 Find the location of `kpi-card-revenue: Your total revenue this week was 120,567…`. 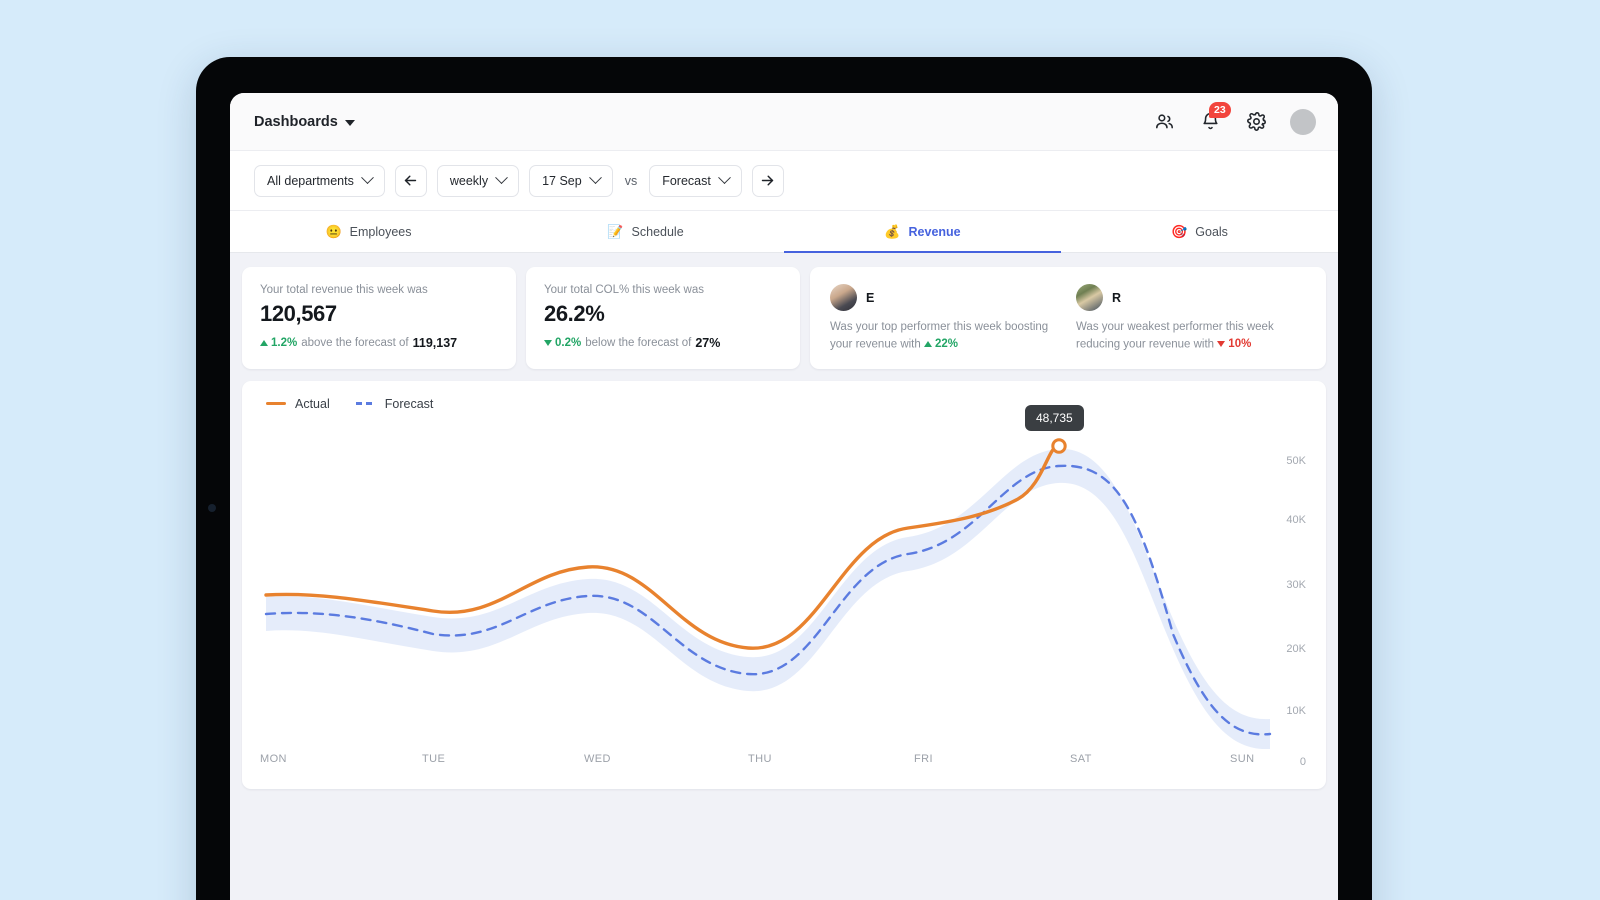

kpi-card-revenue: Your total revenue this week was 120,567… is located at coordinates (379, 318).